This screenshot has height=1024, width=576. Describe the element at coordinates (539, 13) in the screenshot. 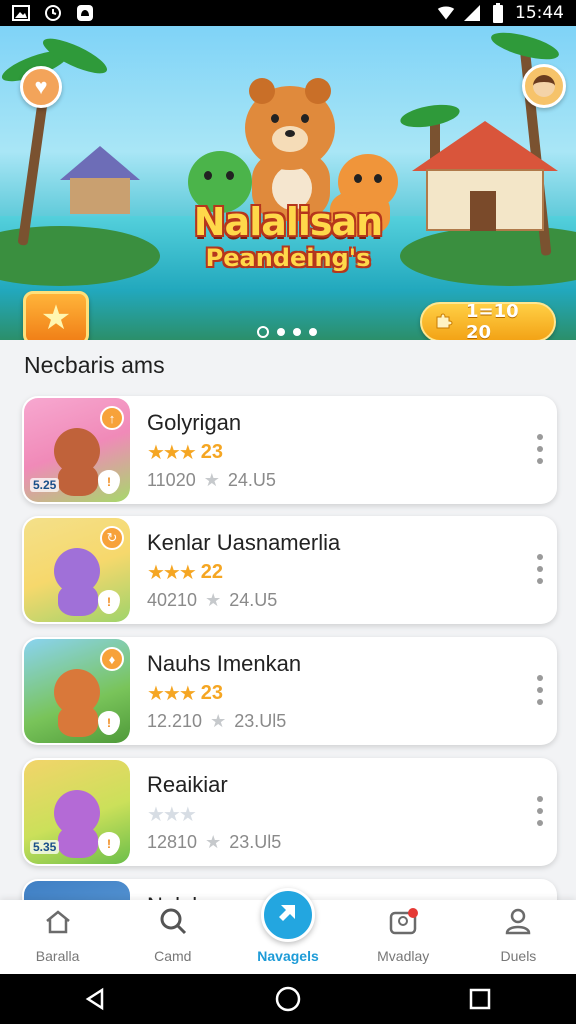

I see `status-time: 15:44` at that location.